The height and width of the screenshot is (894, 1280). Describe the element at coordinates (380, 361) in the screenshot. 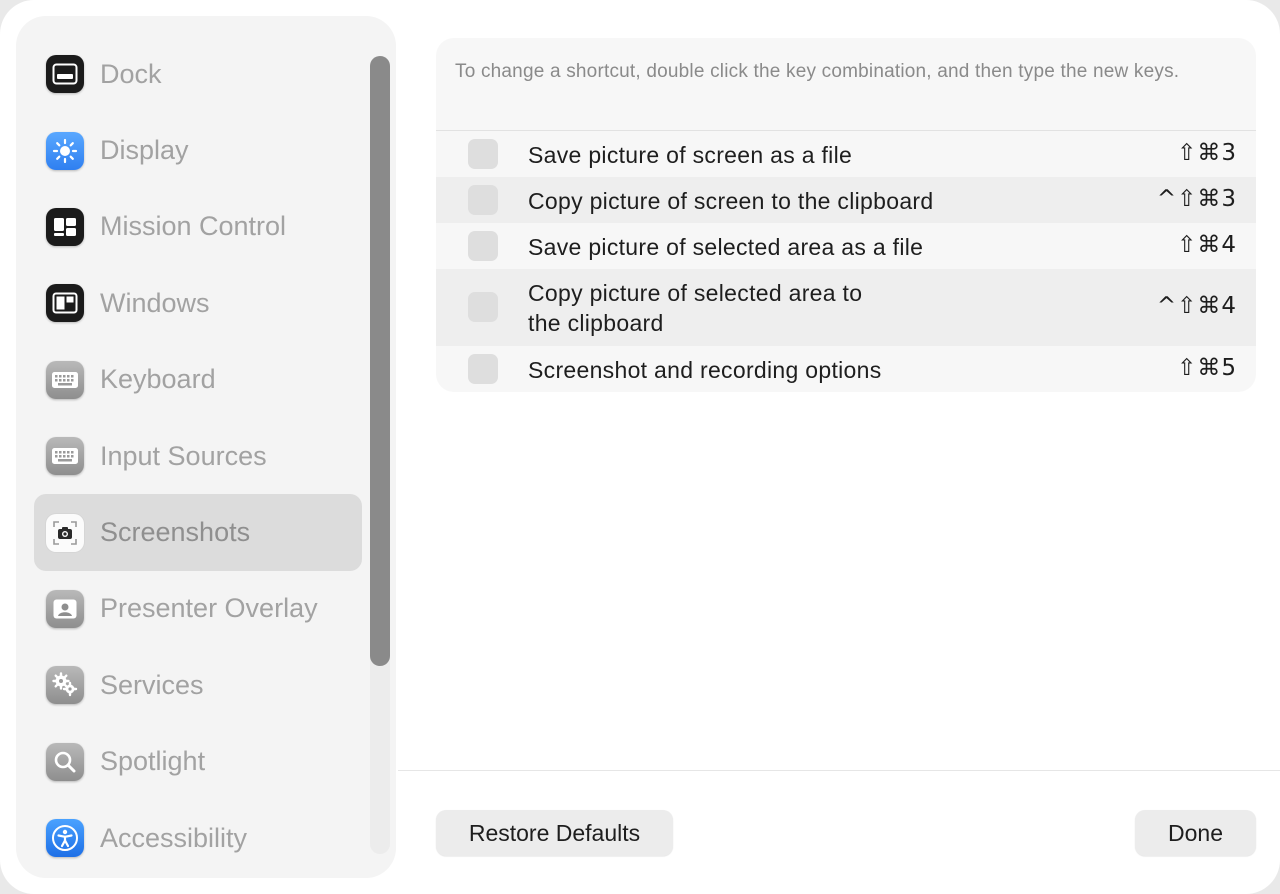

I see `sidebar-scrollbar-thumb` at that location.